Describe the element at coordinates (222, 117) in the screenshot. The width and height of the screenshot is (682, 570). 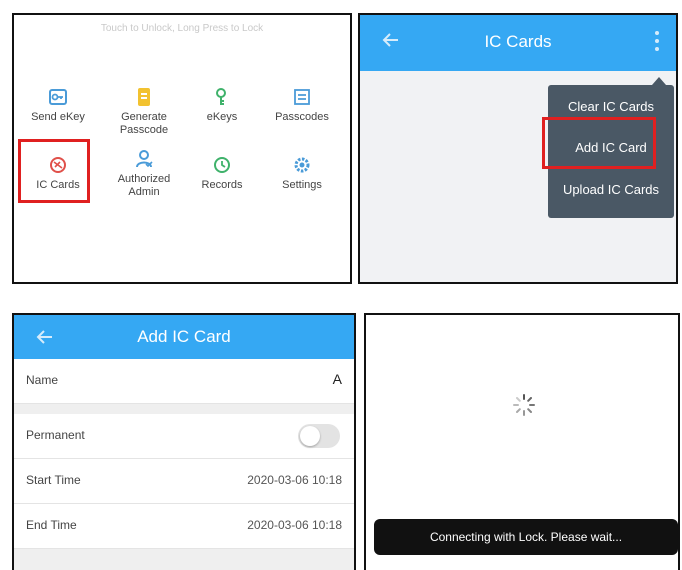
I see `ekeys-label: eKeys` at that location.